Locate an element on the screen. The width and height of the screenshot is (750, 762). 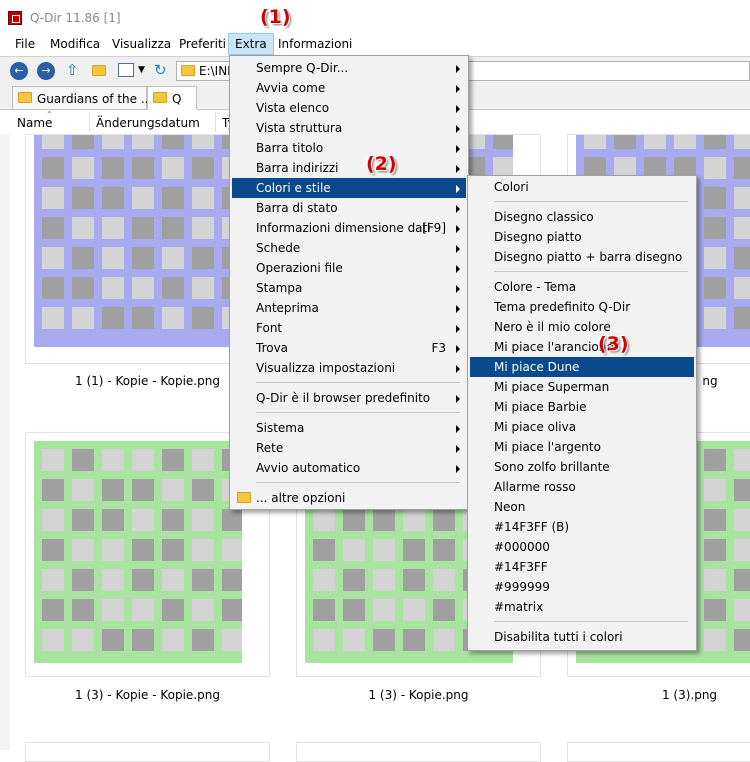
extra-item-avvio-automatico: Avvio automatico is located at coordinates (349, 468).